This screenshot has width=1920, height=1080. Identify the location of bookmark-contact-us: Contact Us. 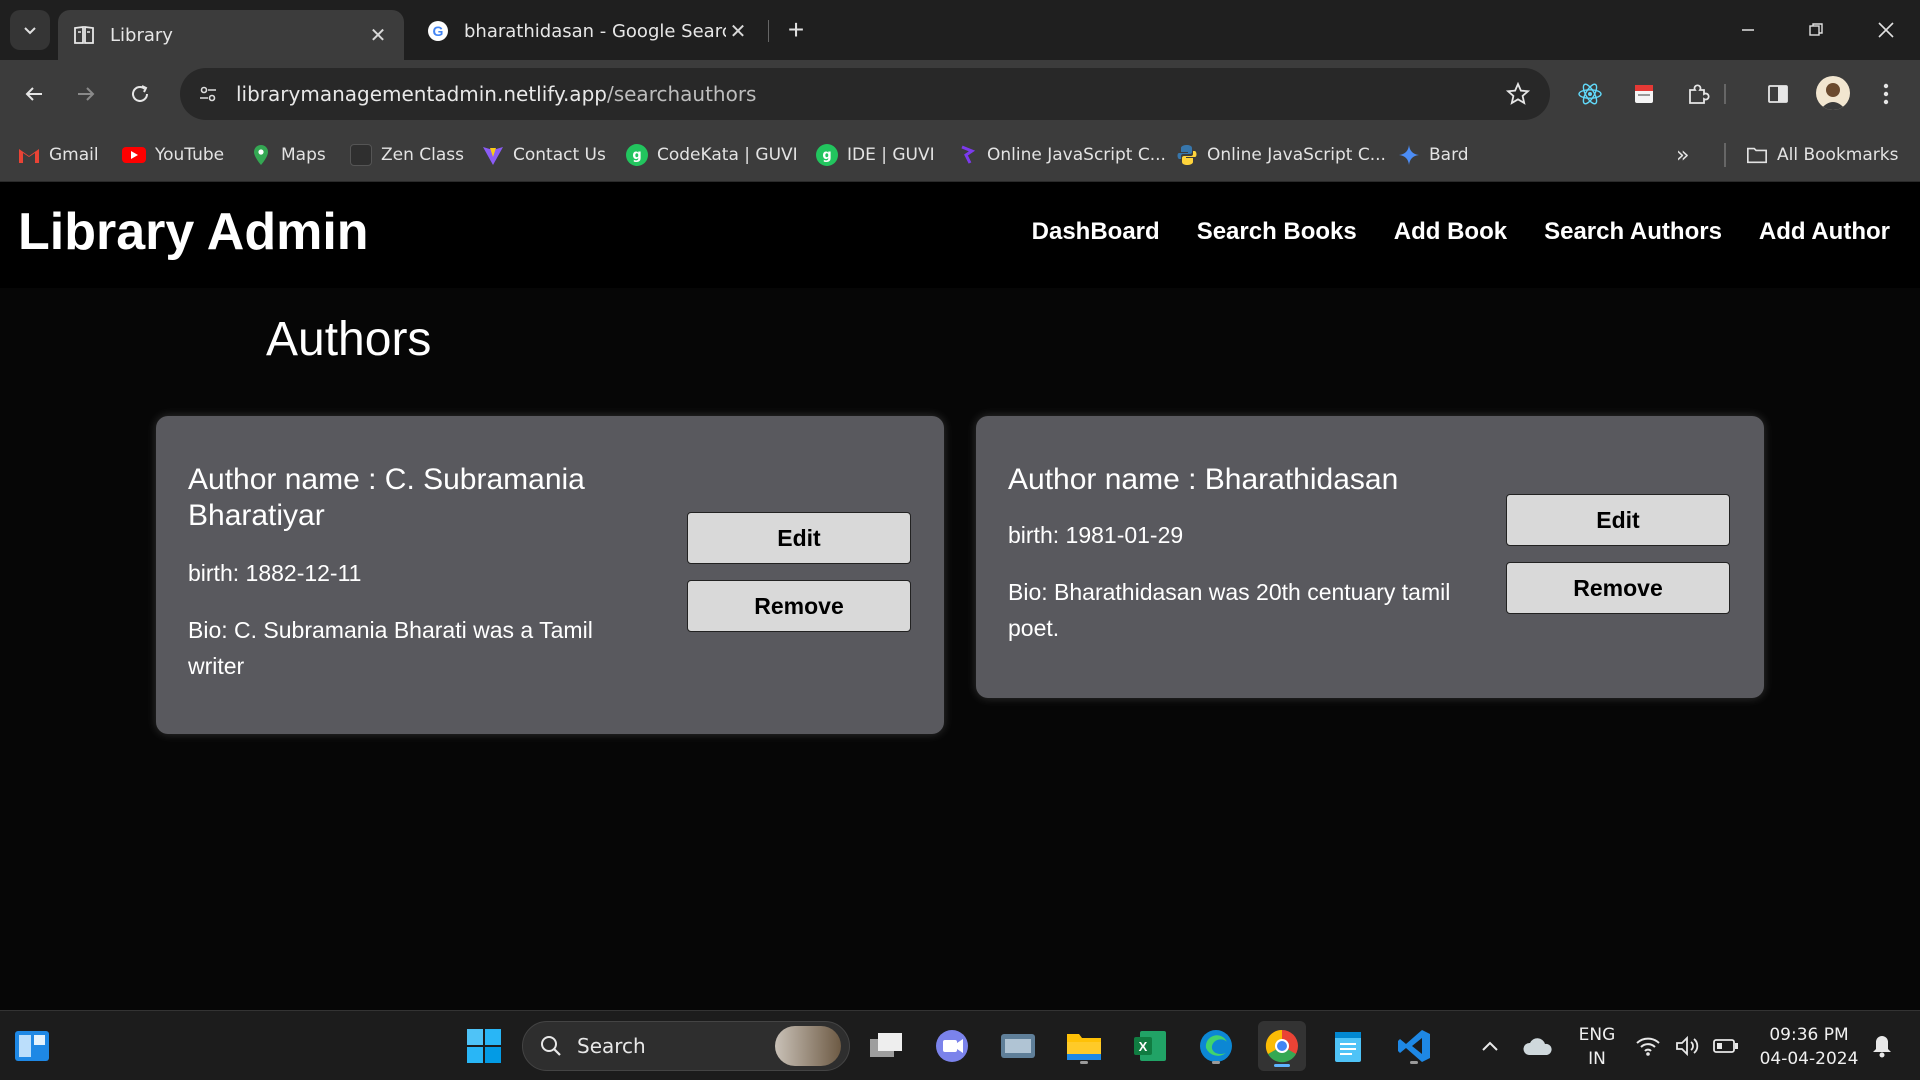
(544, 155).